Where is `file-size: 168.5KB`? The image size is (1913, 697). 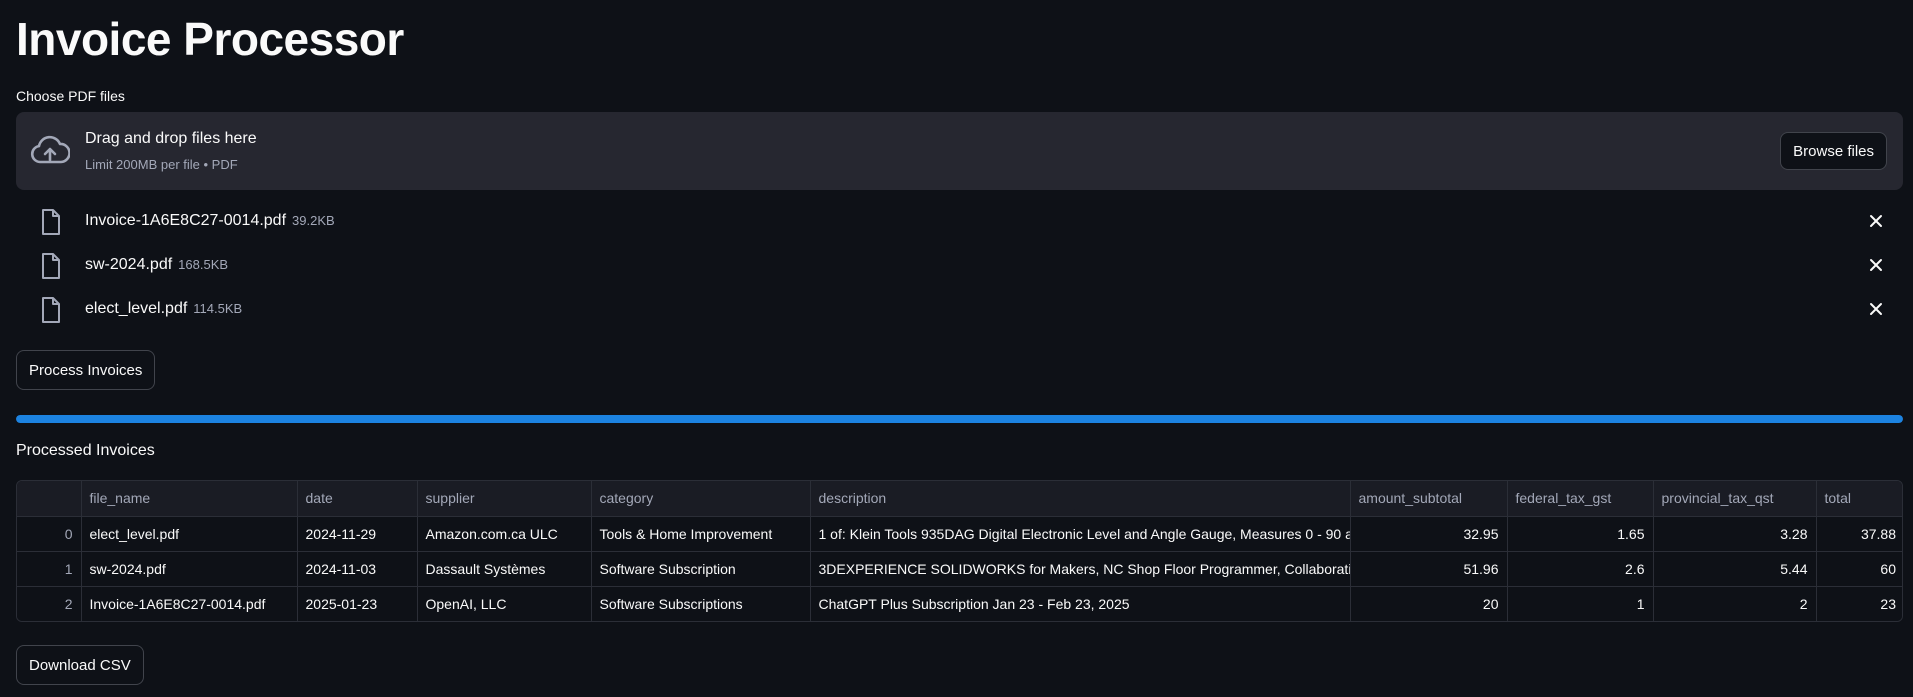
file-size: 168.5KB is located at coordinates (203, 264).